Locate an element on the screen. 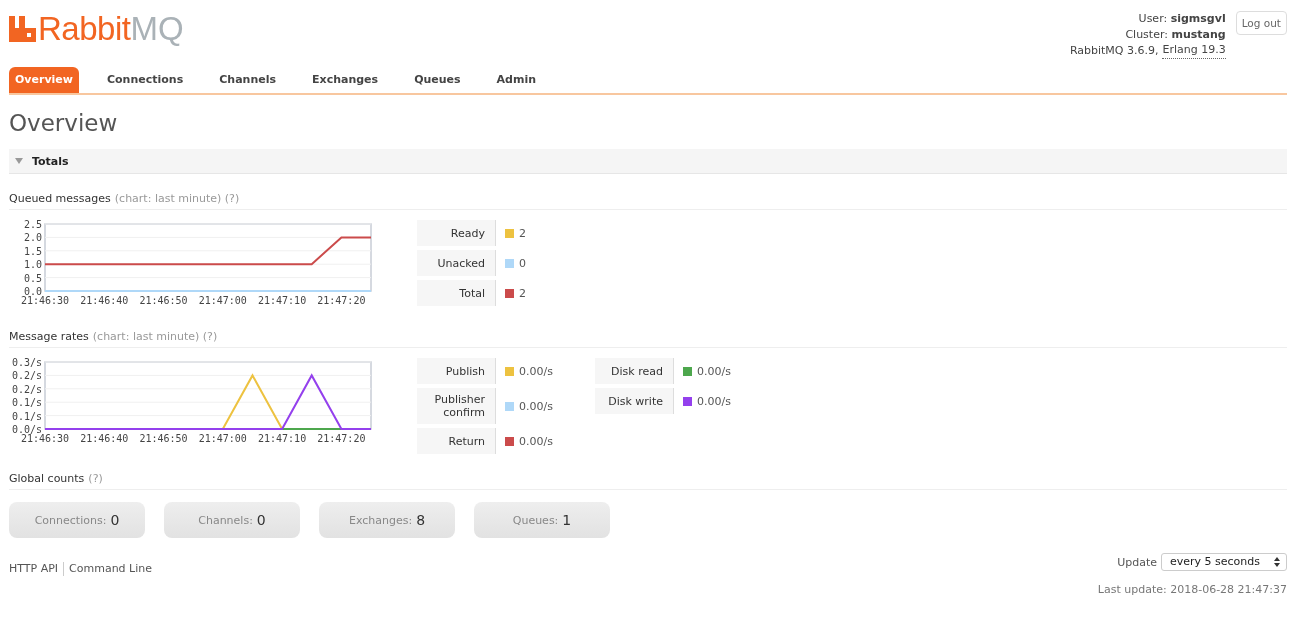 This screenshot has height=639, width=1295. legend-label: Disk write is located at coordinates (634, 401).